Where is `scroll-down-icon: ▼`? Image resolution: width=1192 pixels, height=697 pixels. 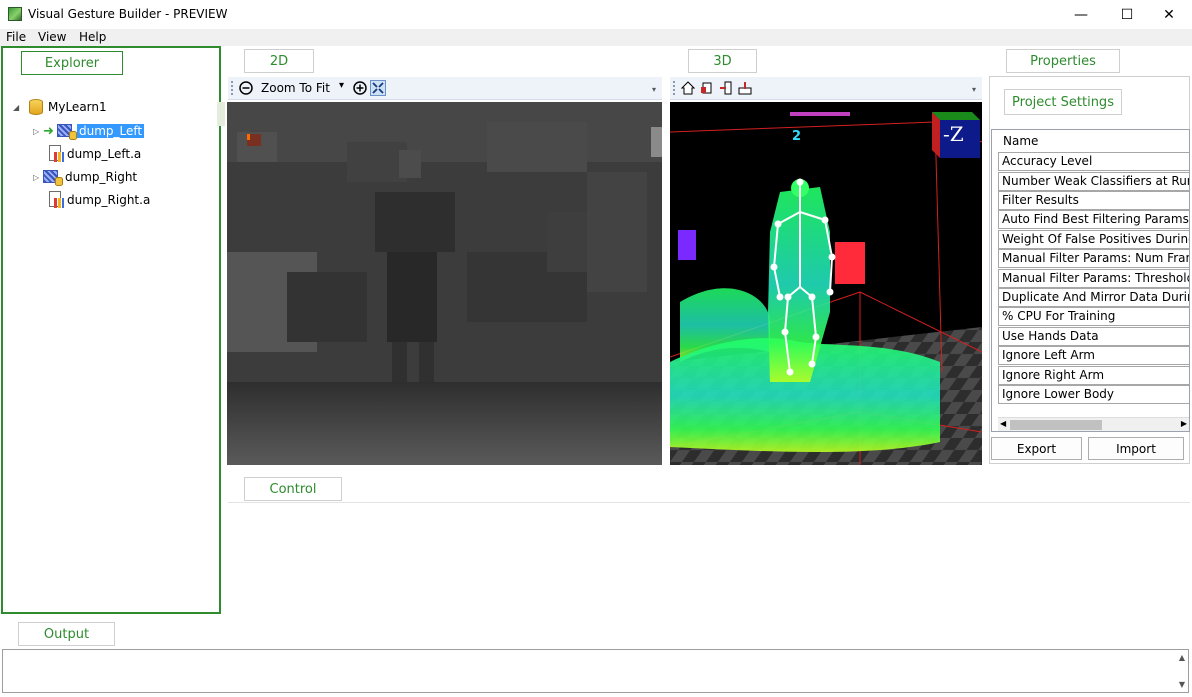 scroll-down-icon: ▼ is located at coordinates (1182, 684).